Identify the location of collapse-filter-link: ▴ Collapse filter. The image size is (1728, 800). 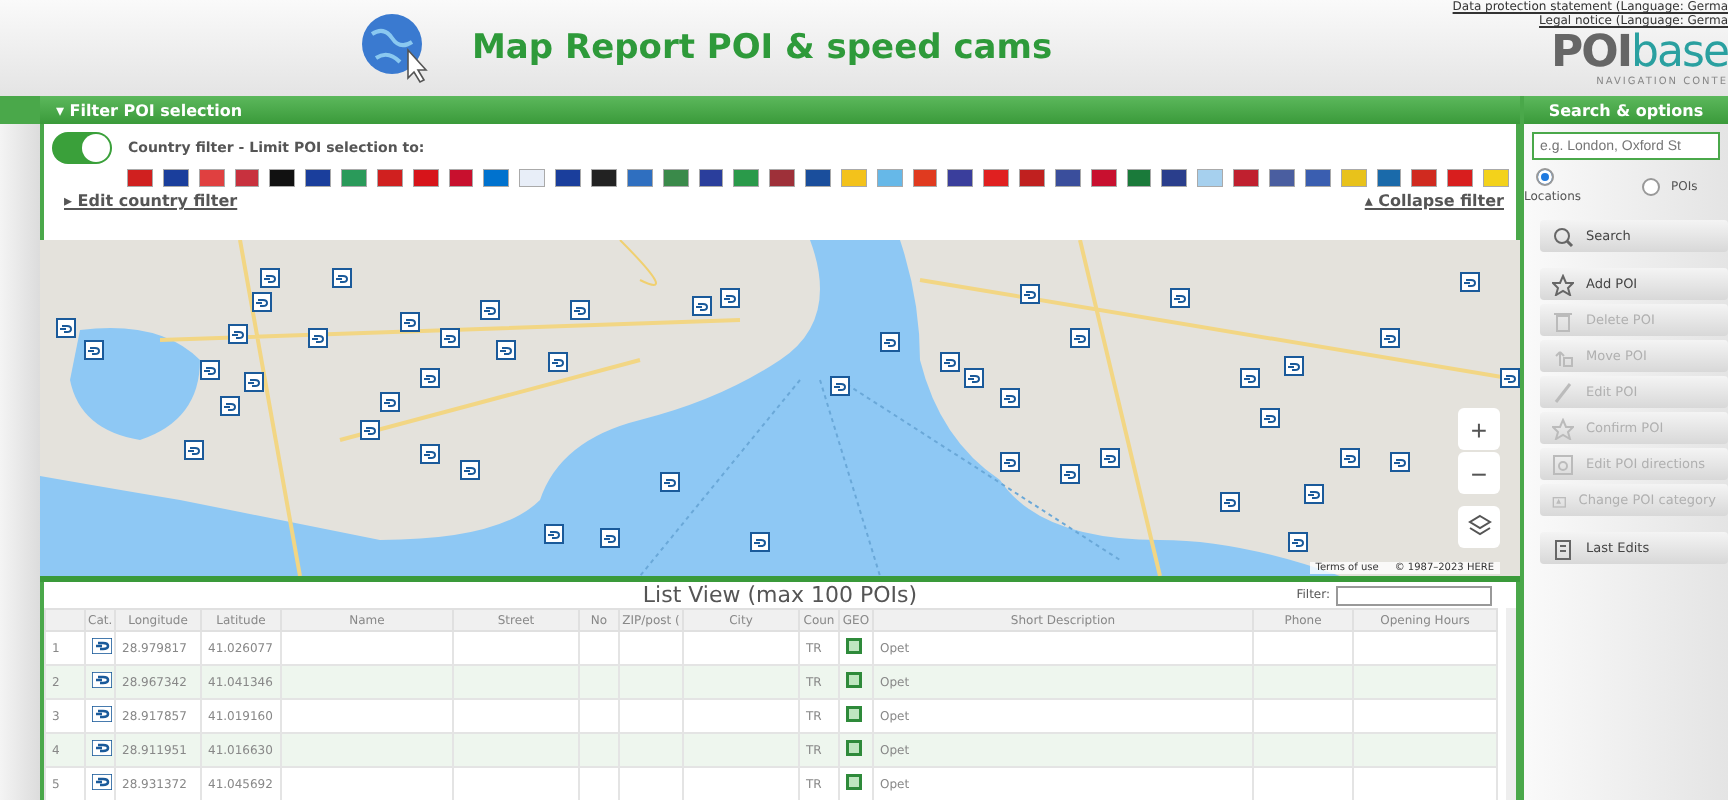
(1434, 201).